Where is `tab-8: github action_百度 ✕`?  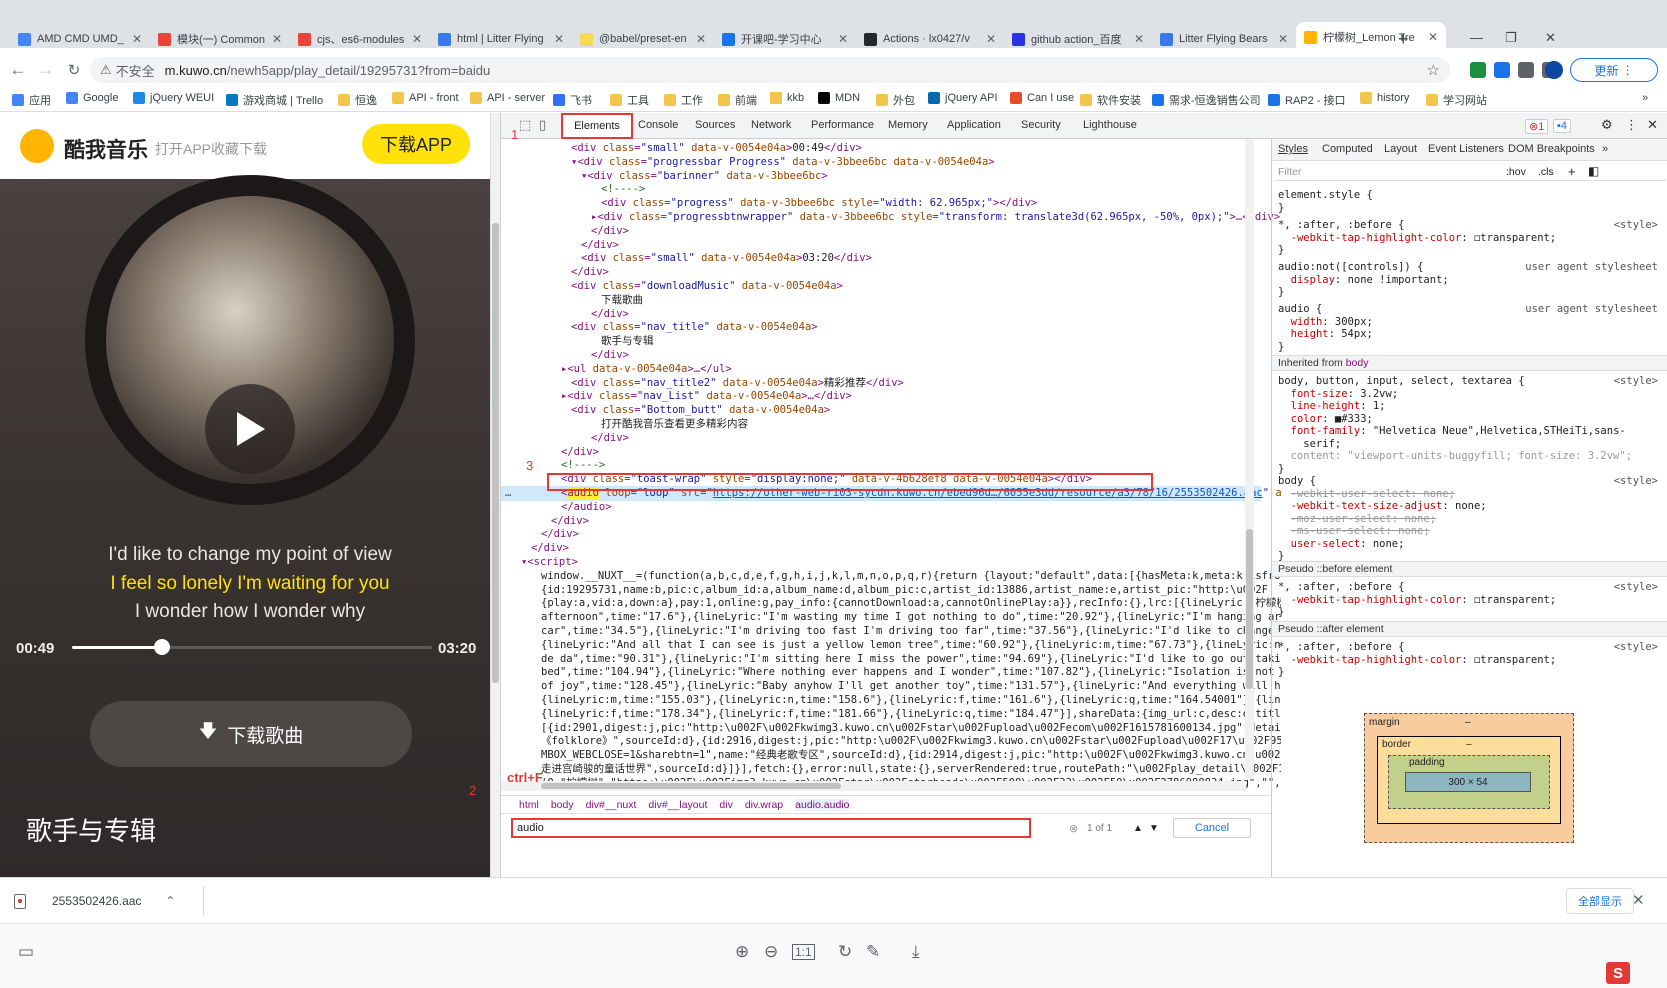
tab-8: github action_百度 ✕ is located at coordinates (1078, 39).